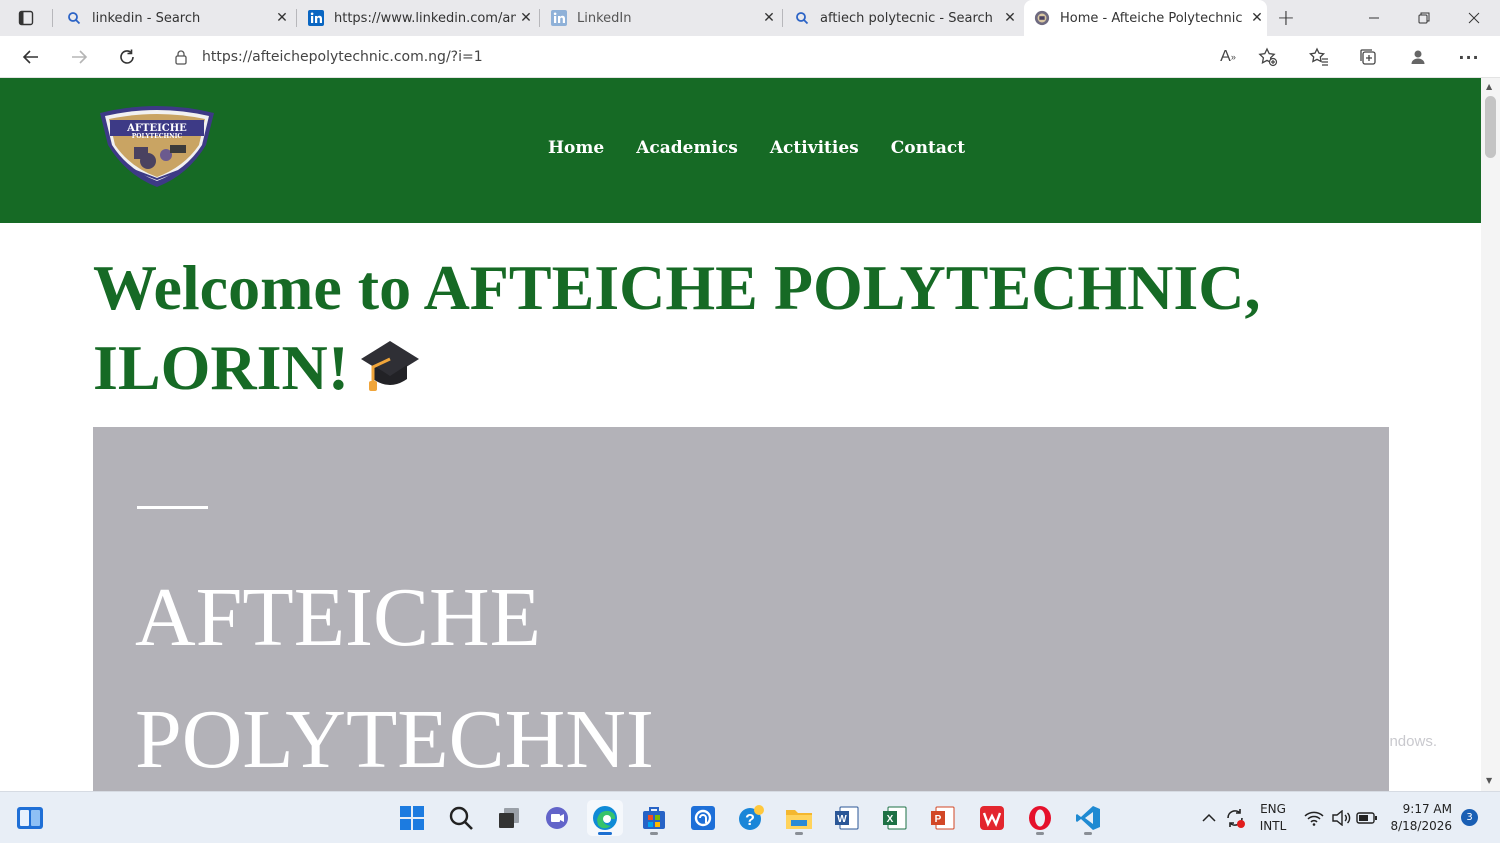 The image size is (1500, 843). I want to click on tab-title: LinkedIn, so click(604, 18).